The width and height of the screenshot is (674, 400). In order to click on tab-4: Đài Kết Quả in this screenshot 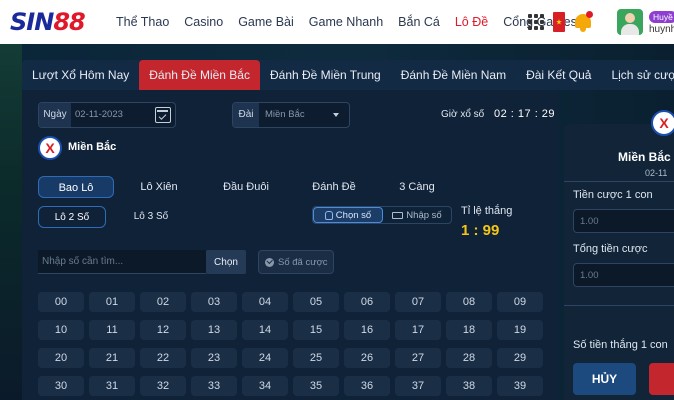, I will do `click(558, 75)`.